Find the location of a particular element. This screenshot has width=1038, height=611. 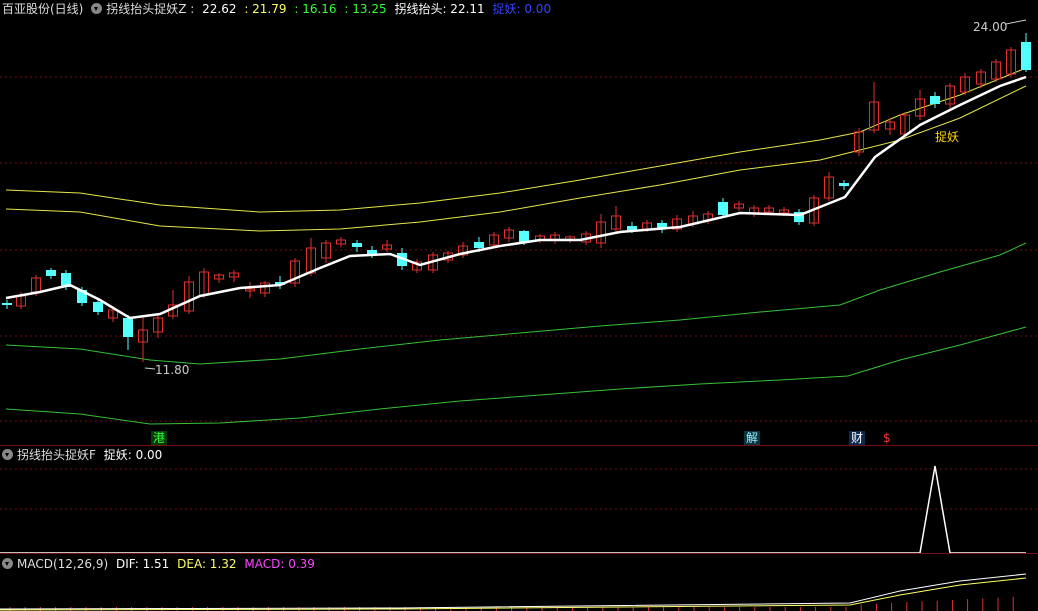

tag-dollar: $ is located at coordinates (887, 438).